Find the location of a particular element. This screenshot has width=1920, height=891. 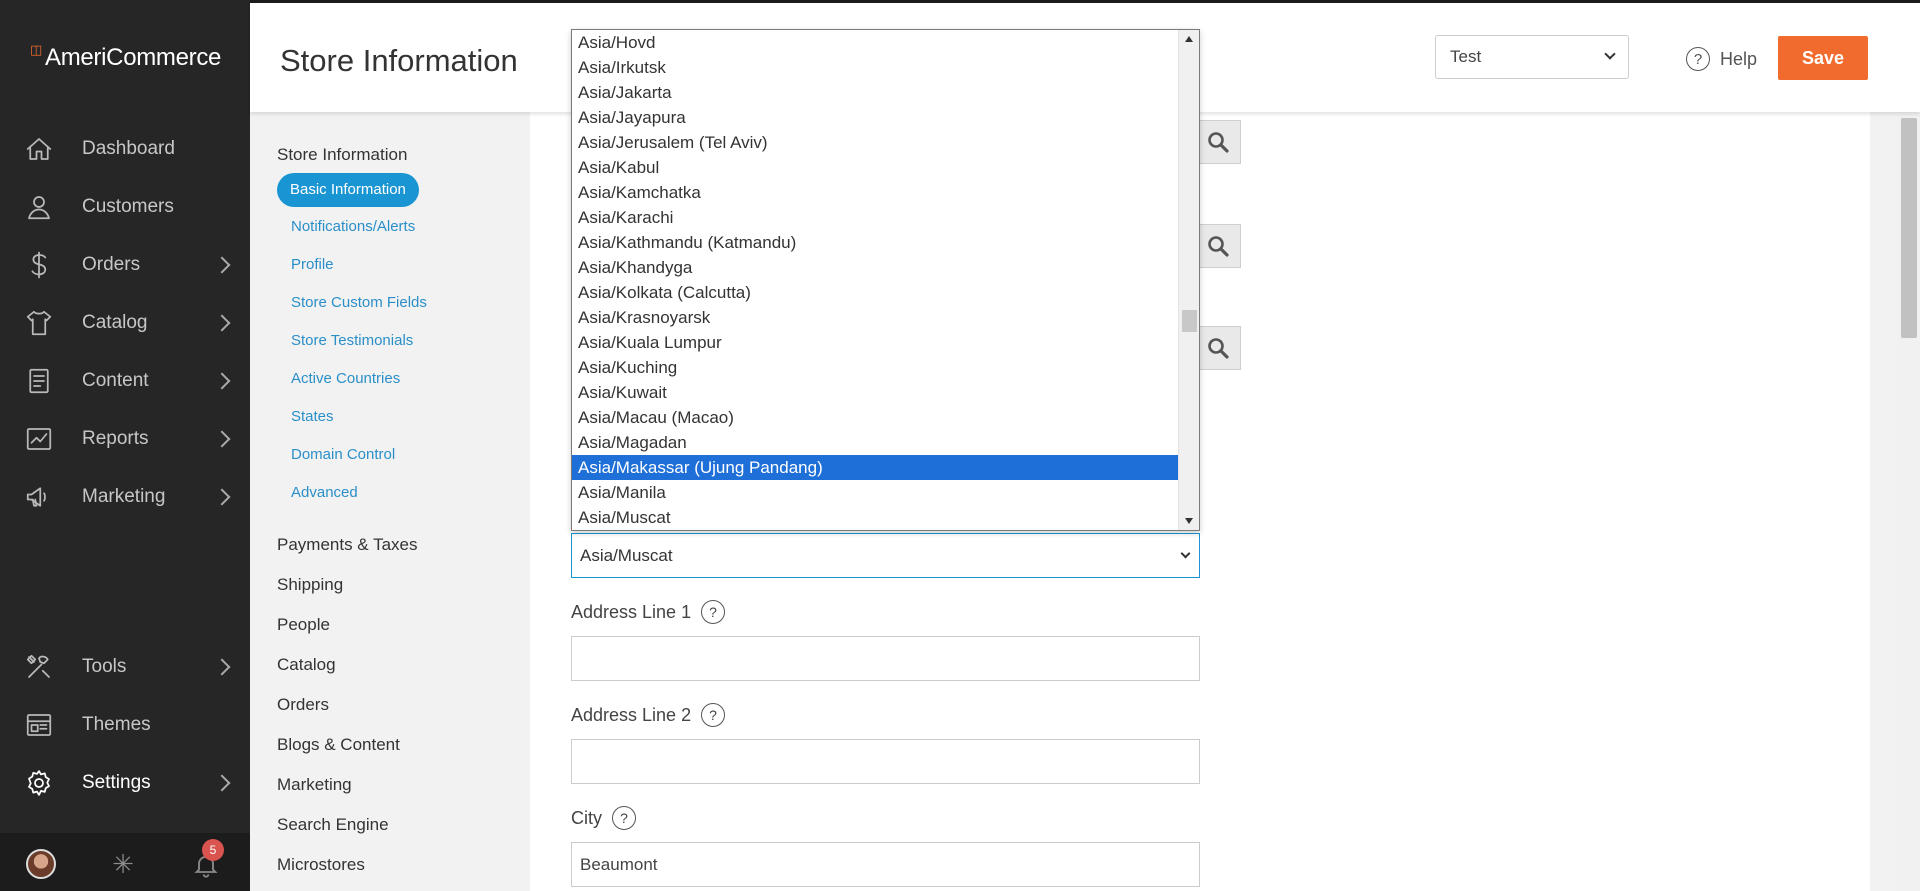

subnav-link-profile: Profile is located at coordinates (312, 264).